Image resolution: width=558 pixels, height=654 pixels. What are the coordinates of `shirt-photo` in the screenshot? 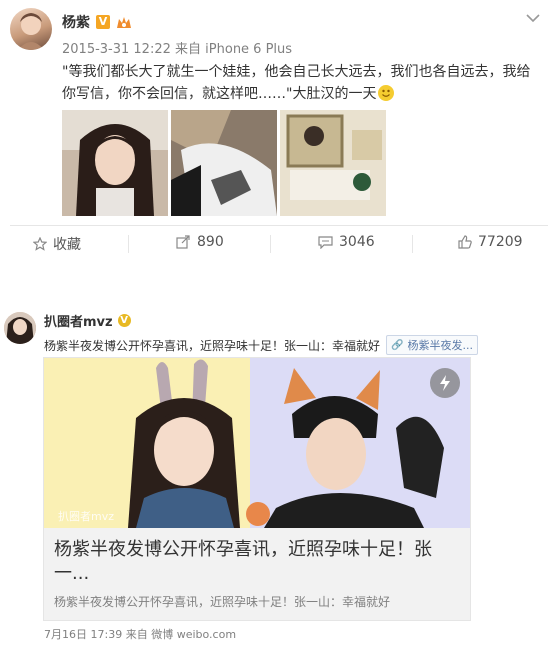 It's located at (224, 163).